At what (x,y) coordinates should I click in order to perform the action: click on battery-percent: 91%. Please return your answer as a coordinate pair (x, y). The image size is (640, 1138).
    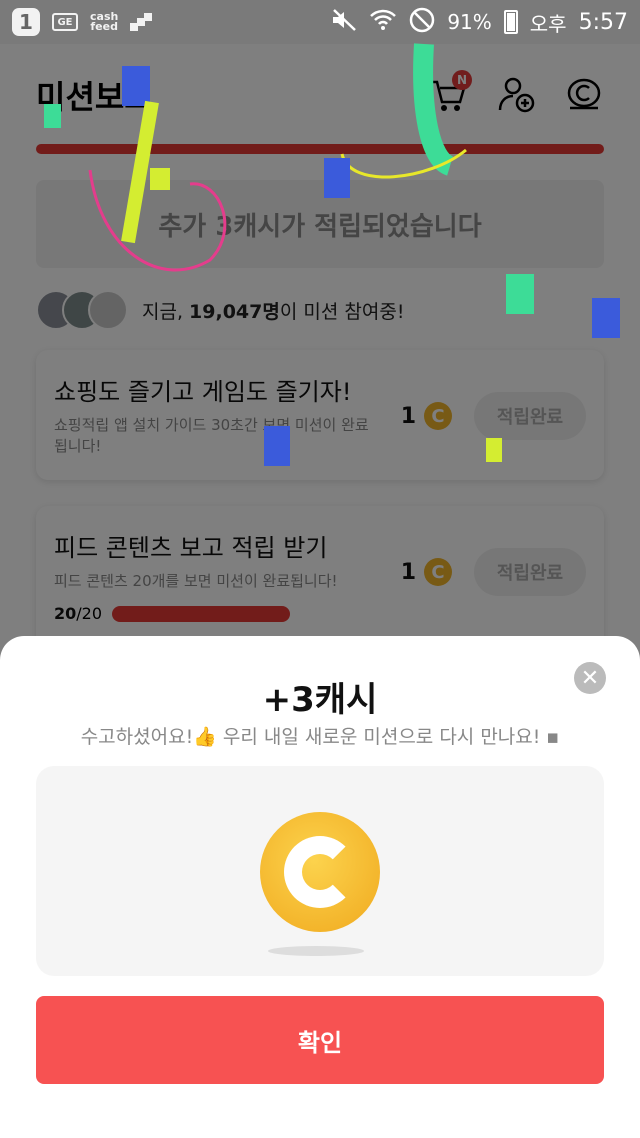
    Looking at the image, I should click on (469, 22).